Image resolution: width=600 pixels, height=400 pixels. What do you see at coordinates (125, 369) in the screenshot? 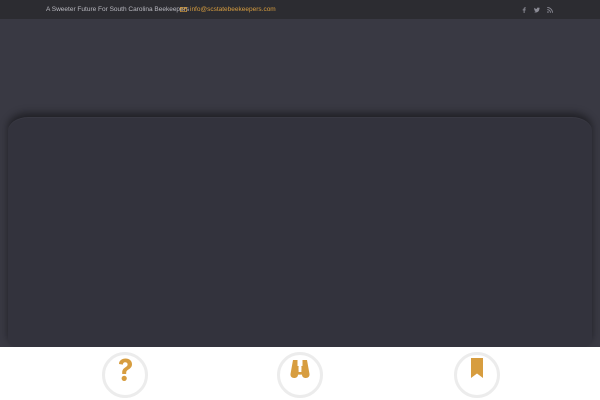
I see `question-mark-icon` at bounding box center [125, 369].